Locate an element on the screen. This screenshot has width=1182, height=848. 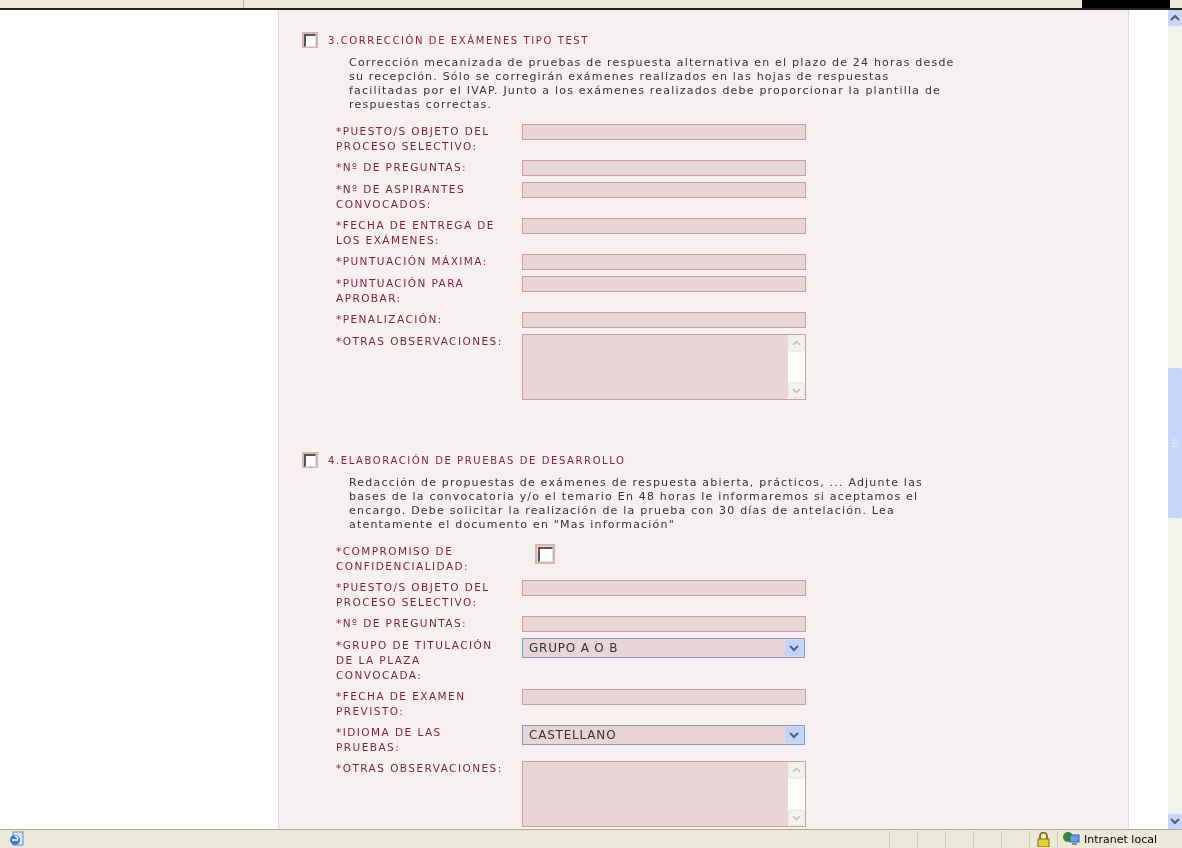
browser-icon is located at coordinates (16, 839).